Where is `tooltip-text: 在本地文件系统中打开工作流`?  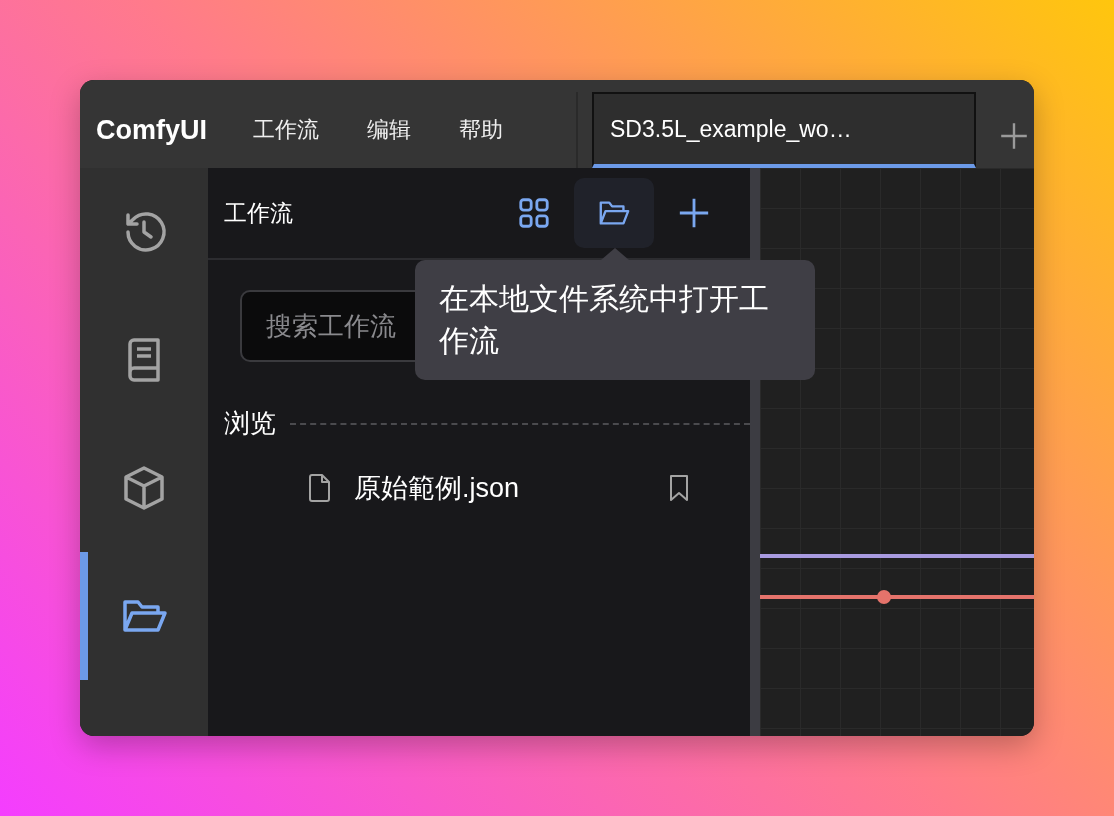
tooltip-text: 在本地文件系统中打开工作流 is located at coordinates (604, 320).